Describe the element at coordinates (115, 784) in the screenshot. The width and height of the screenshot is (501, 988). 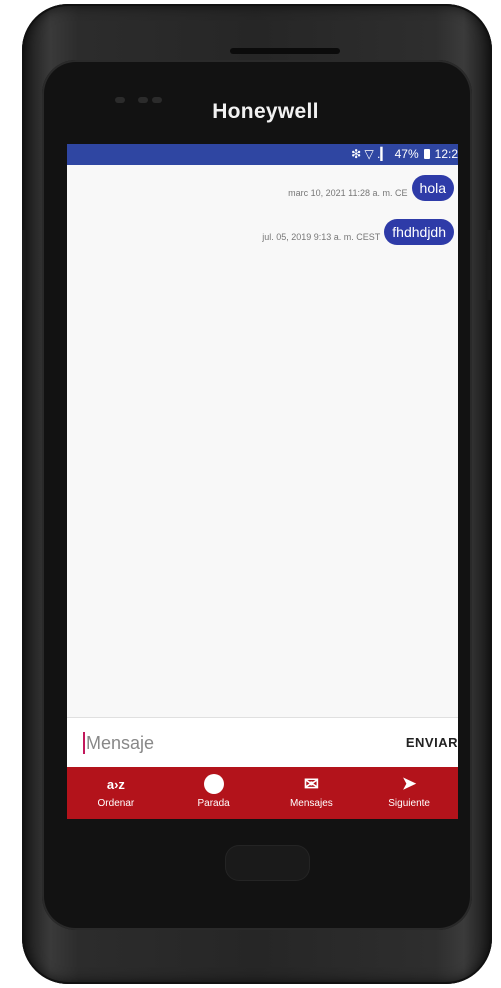
I see `a-z-sort-icon: a›z` at that location.